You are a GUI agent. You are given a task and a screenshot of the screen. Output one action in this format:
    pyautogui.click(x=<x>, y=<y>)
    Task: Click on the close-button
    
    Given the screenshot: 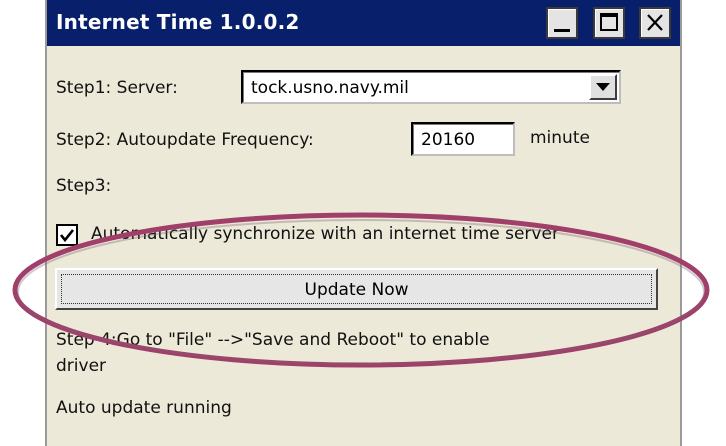 What is the action you would take?
    pyautogui.click(x=655, y=23)
    